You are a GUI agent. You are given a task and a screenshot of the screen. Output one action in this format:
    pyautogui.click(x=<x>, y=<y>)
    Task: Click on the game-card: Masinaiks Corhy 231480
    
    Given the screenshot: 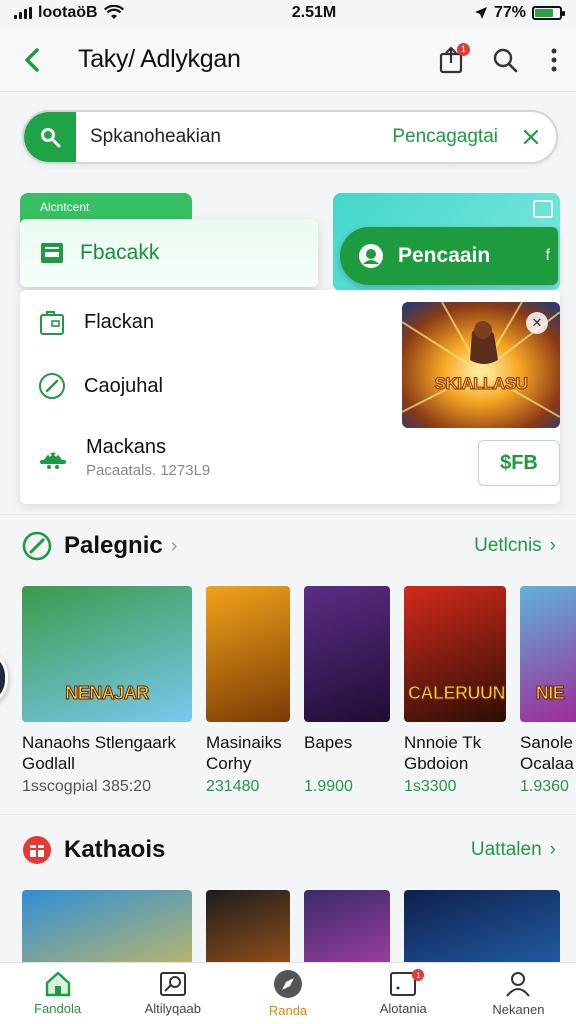 What is the action you would take?
    pyautogui.click(x=248, y=691)
    